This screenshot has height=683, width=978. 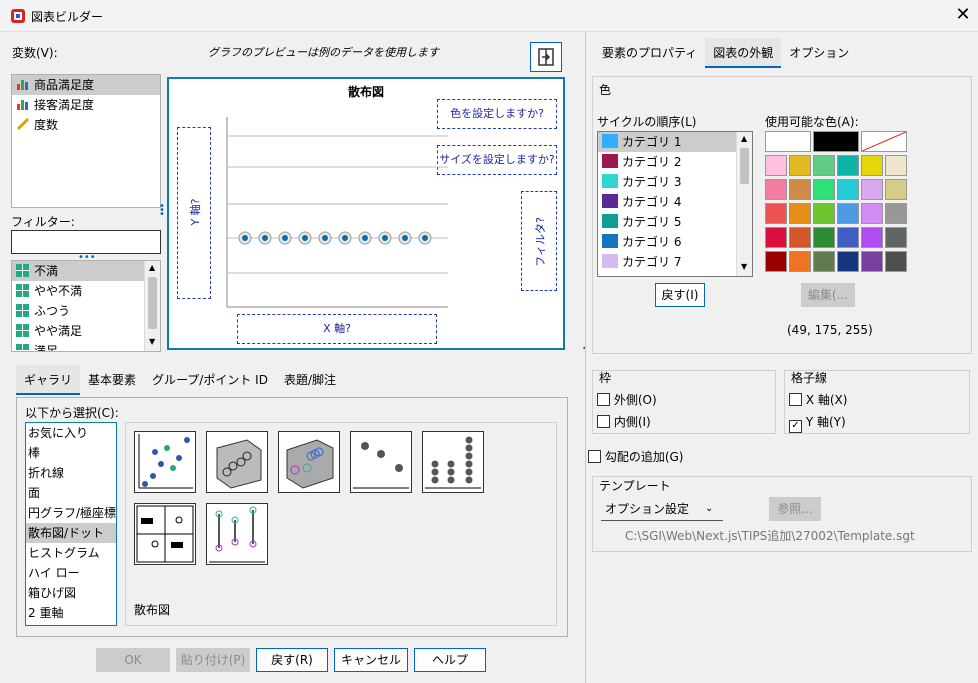 I want to click on 3d-scatter-thumbnail, so click(x=237, y=462).